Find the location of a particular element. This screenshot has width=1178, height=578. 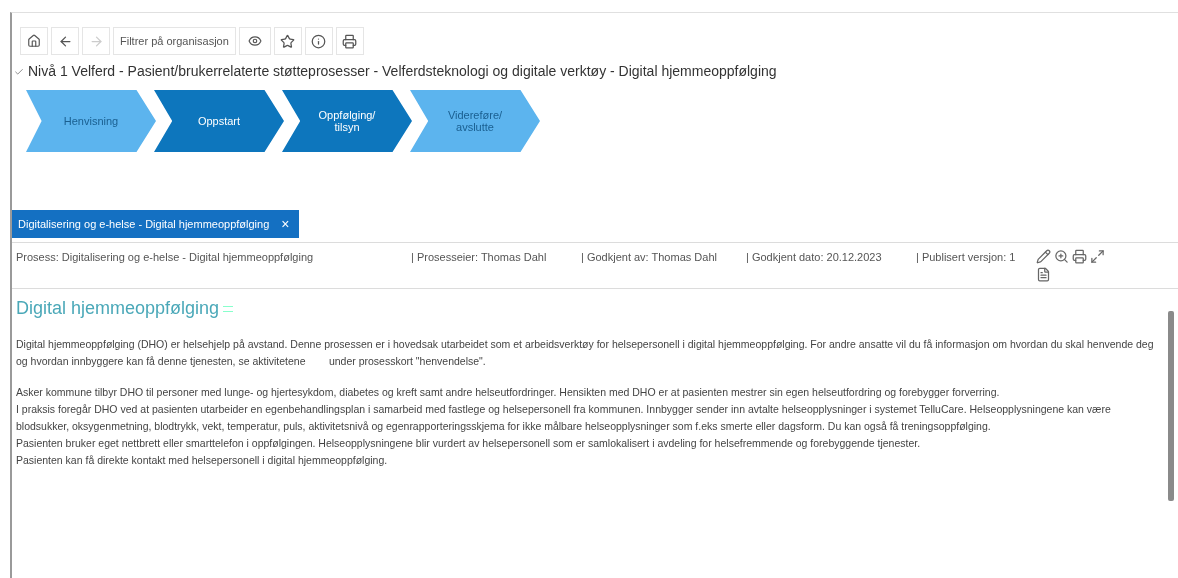

print-button is located at coordinates (349, 41).